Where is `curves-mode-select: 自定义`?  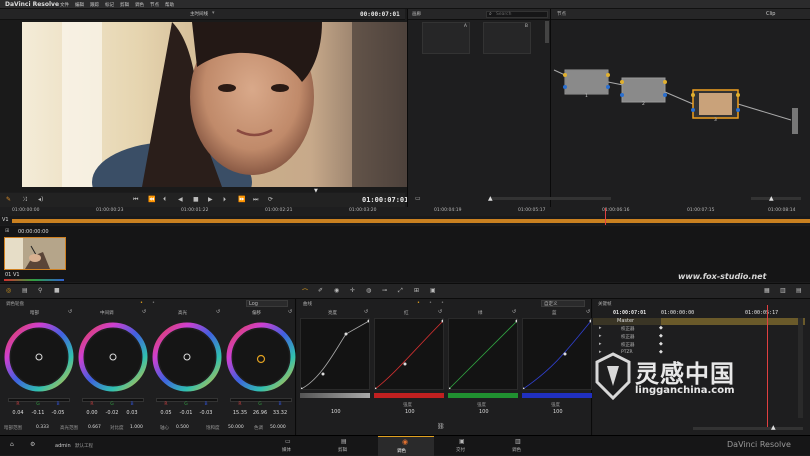
curves-mode-select: 自定义 is located at coordinates (563, 303).